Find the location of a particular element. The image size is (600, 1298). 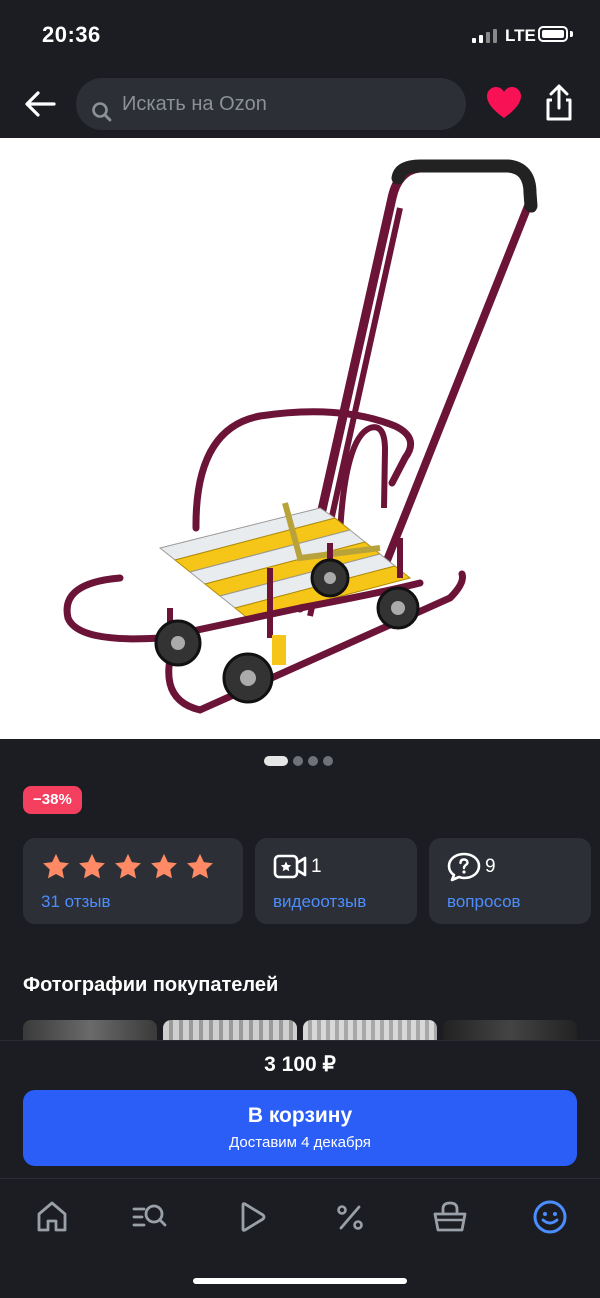

home-icon is located at coordinates (52, 1217).